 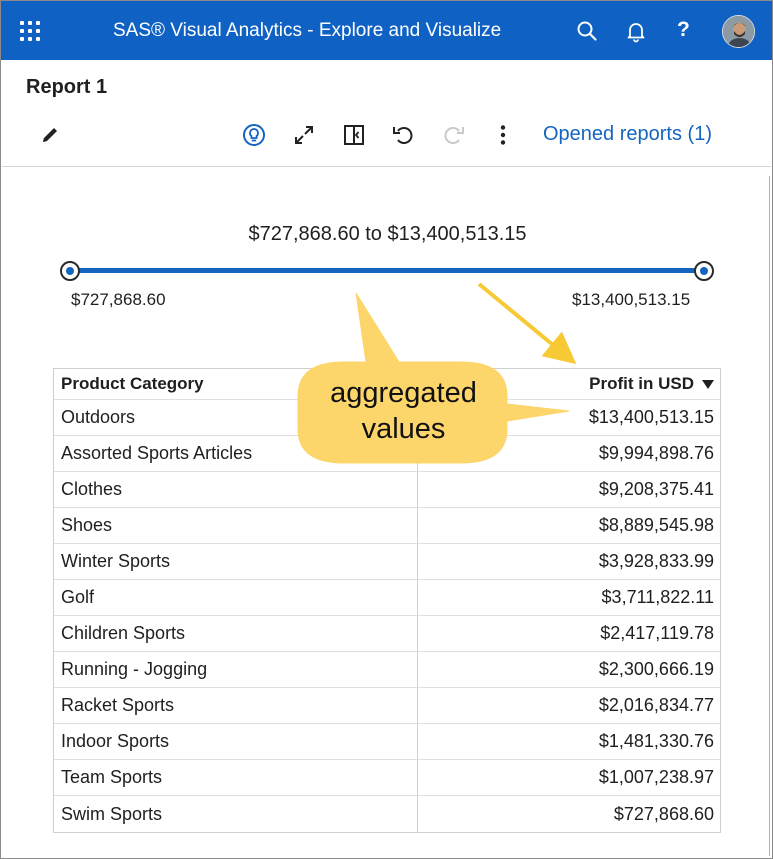 I want to click on undo-icon, so click(x=403, y=135).